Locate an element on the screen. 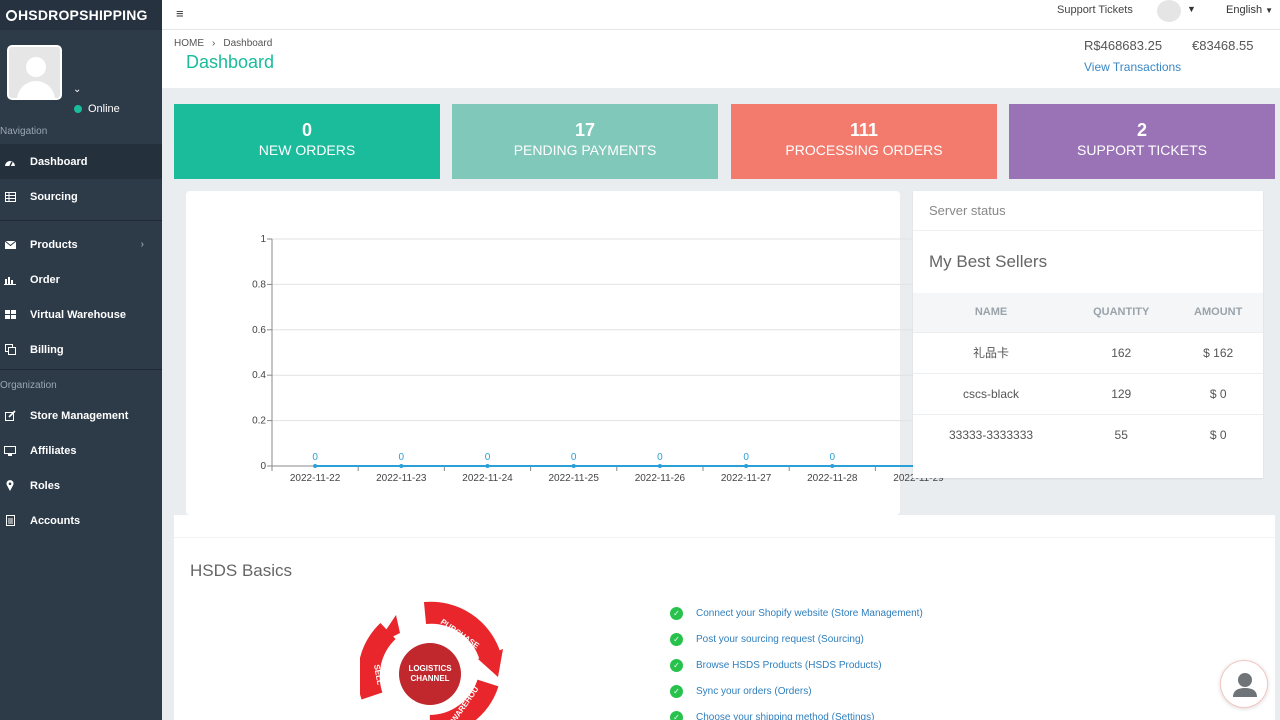 This screenshot has width=1280, height=720. support-agent-icon is located at coordinates (1245, 685).